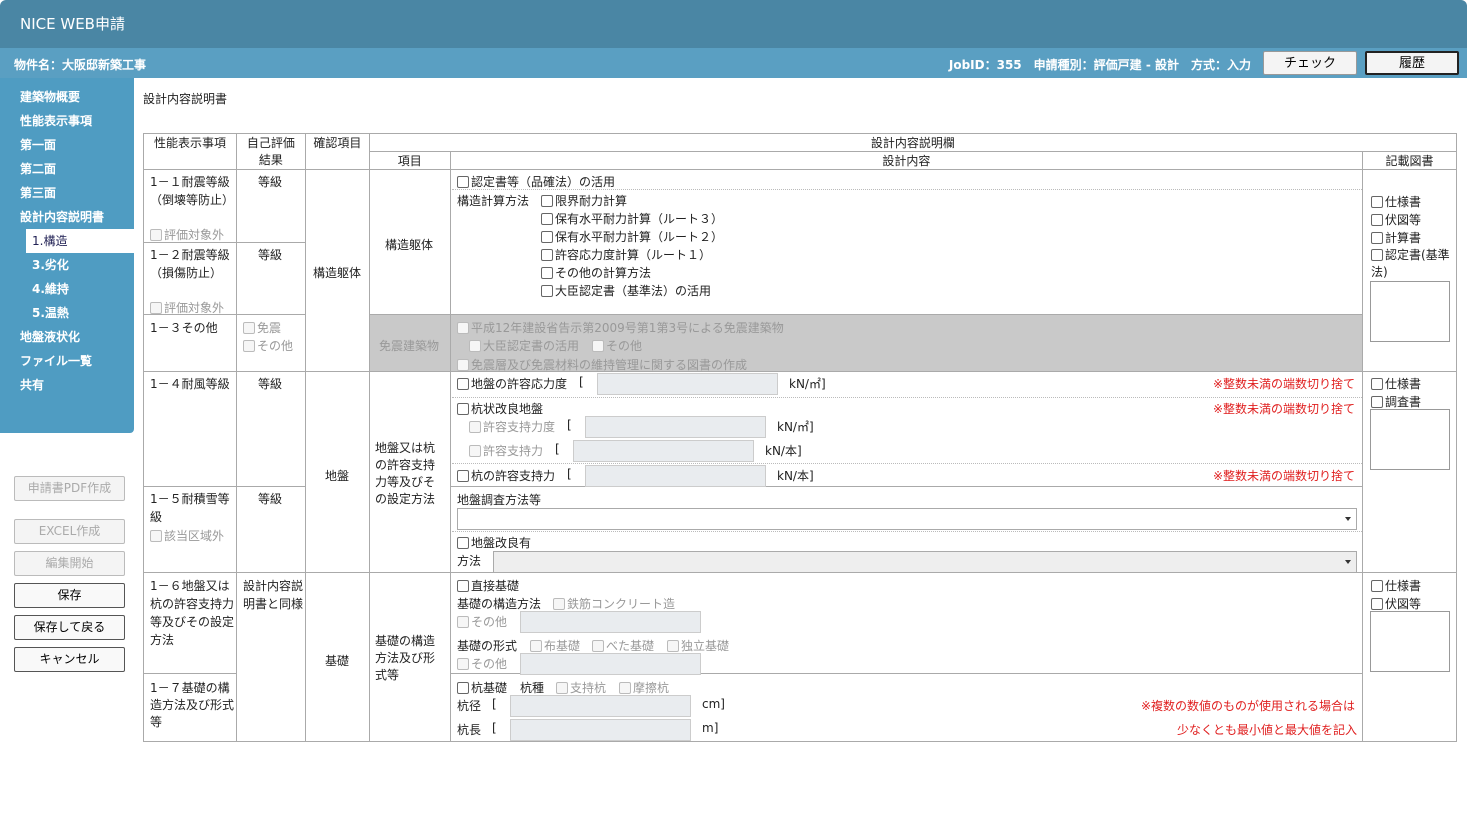  Describe the element at coordinates (644, 687) in the screenshot. I see `f4b-check: 摩擦杭` at that location.